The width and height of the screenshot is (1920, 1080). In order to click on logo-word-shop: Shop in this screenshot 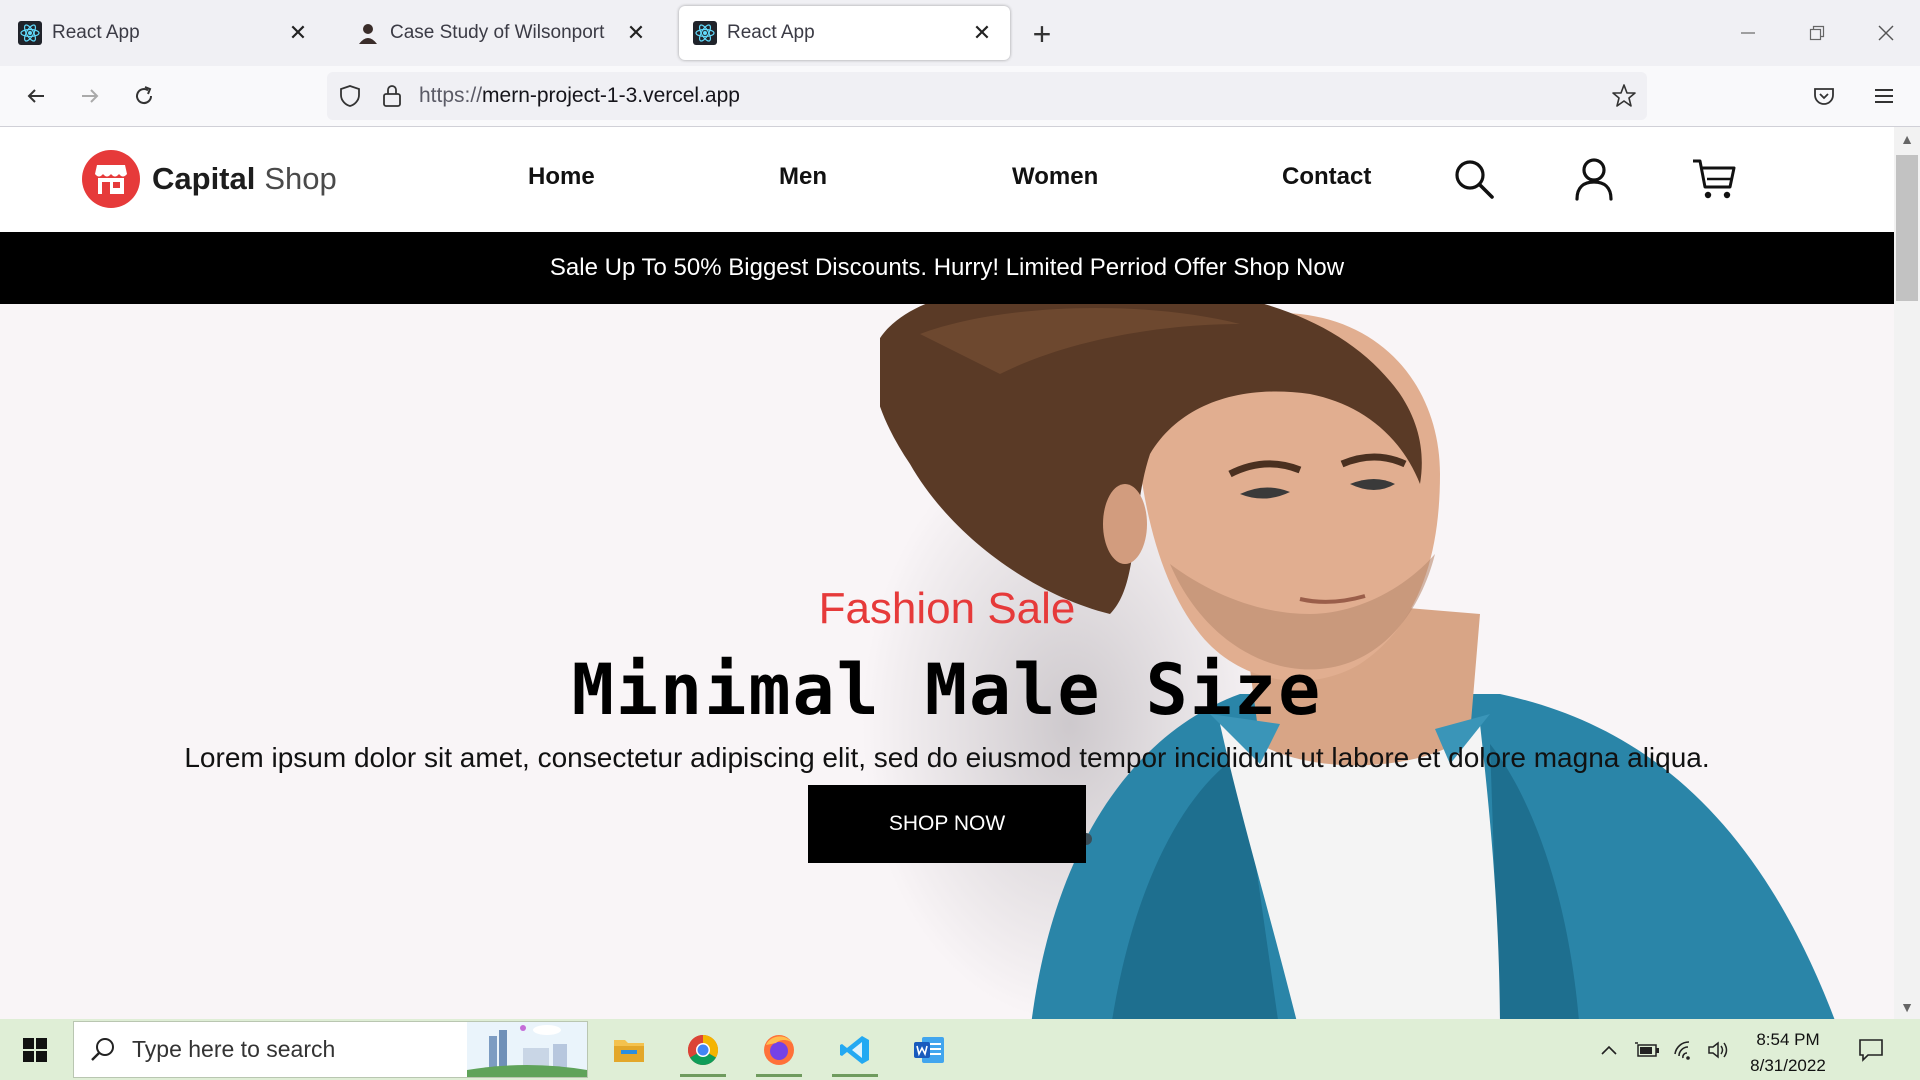, I will do `click(300, 178)`.